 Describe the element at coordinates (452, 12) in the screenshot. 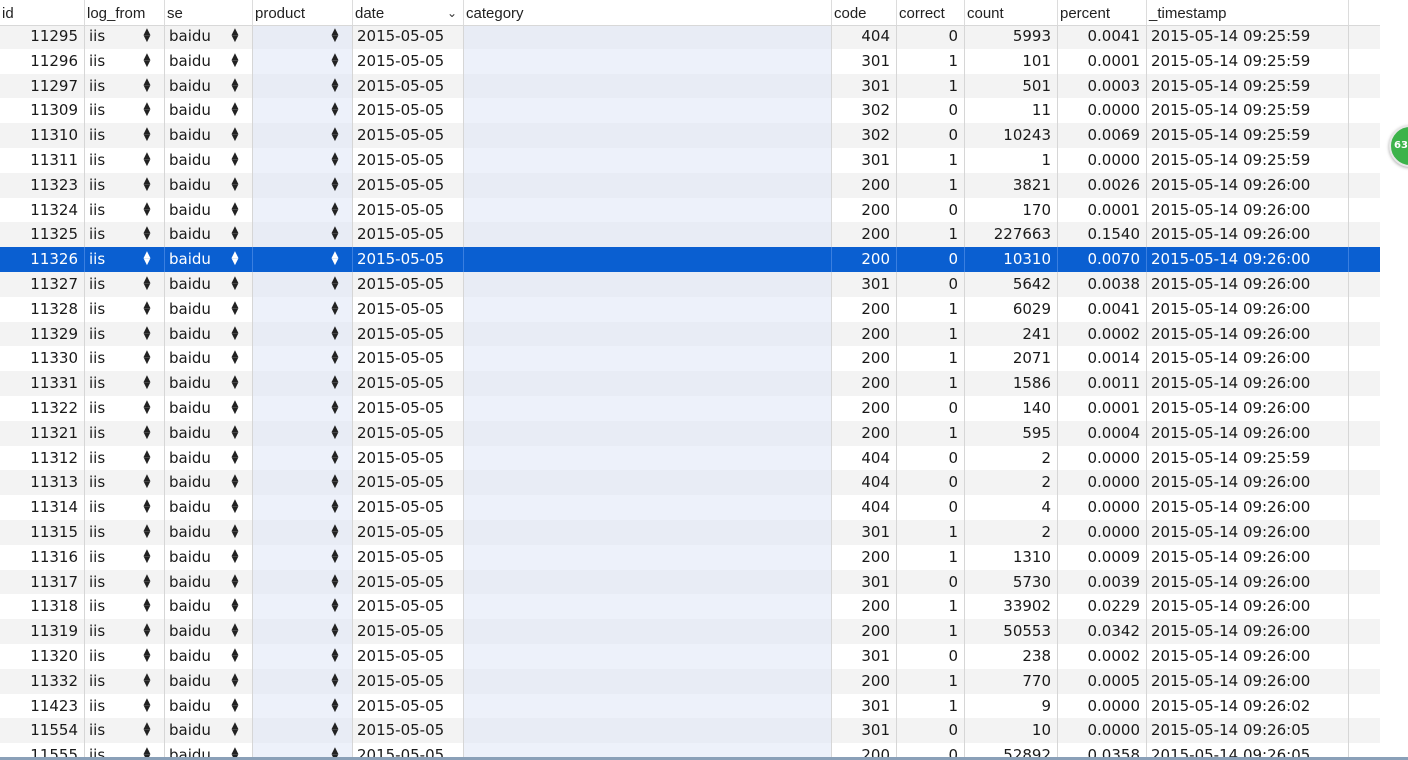

I see `chevron-down-icon: ⌄` at that location.